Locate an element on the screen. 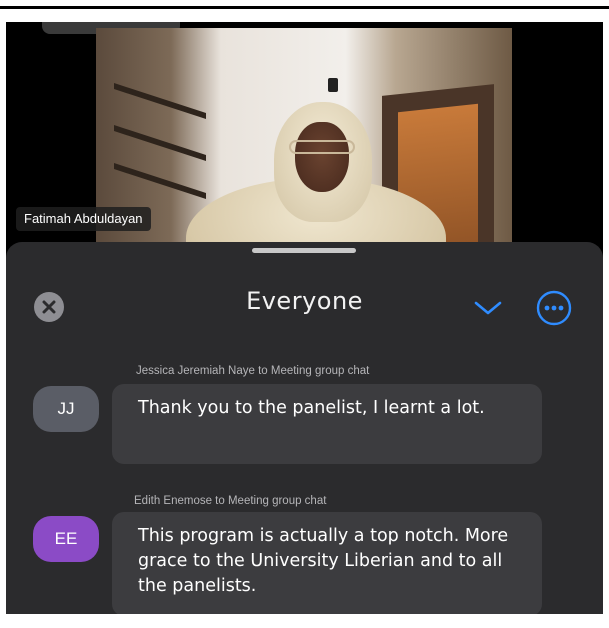  more-options-button is located at coordinates (554, 308).